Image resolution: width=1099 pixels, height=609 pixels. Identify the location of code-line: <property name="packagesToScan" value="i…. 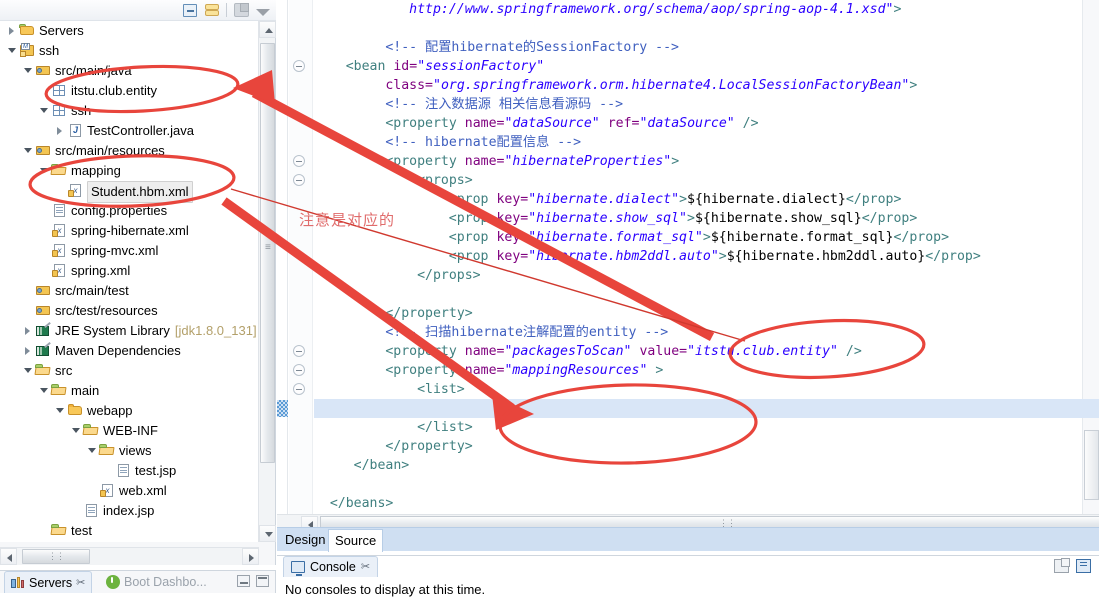
(623, 351).